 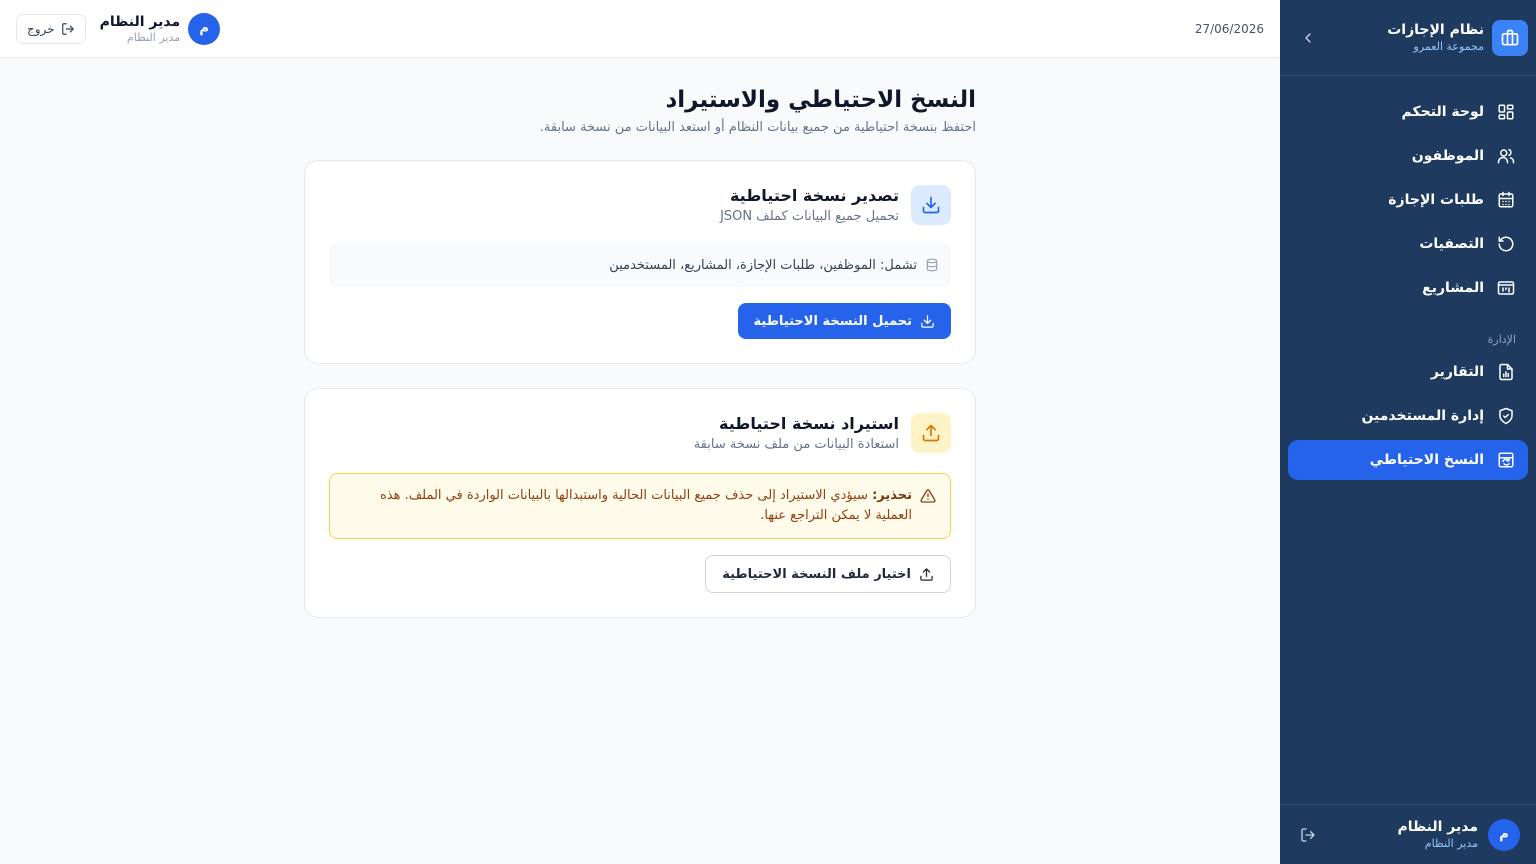 I want to click on sidebar-user-role: مدير النظام, so click(x=1451, y=843).